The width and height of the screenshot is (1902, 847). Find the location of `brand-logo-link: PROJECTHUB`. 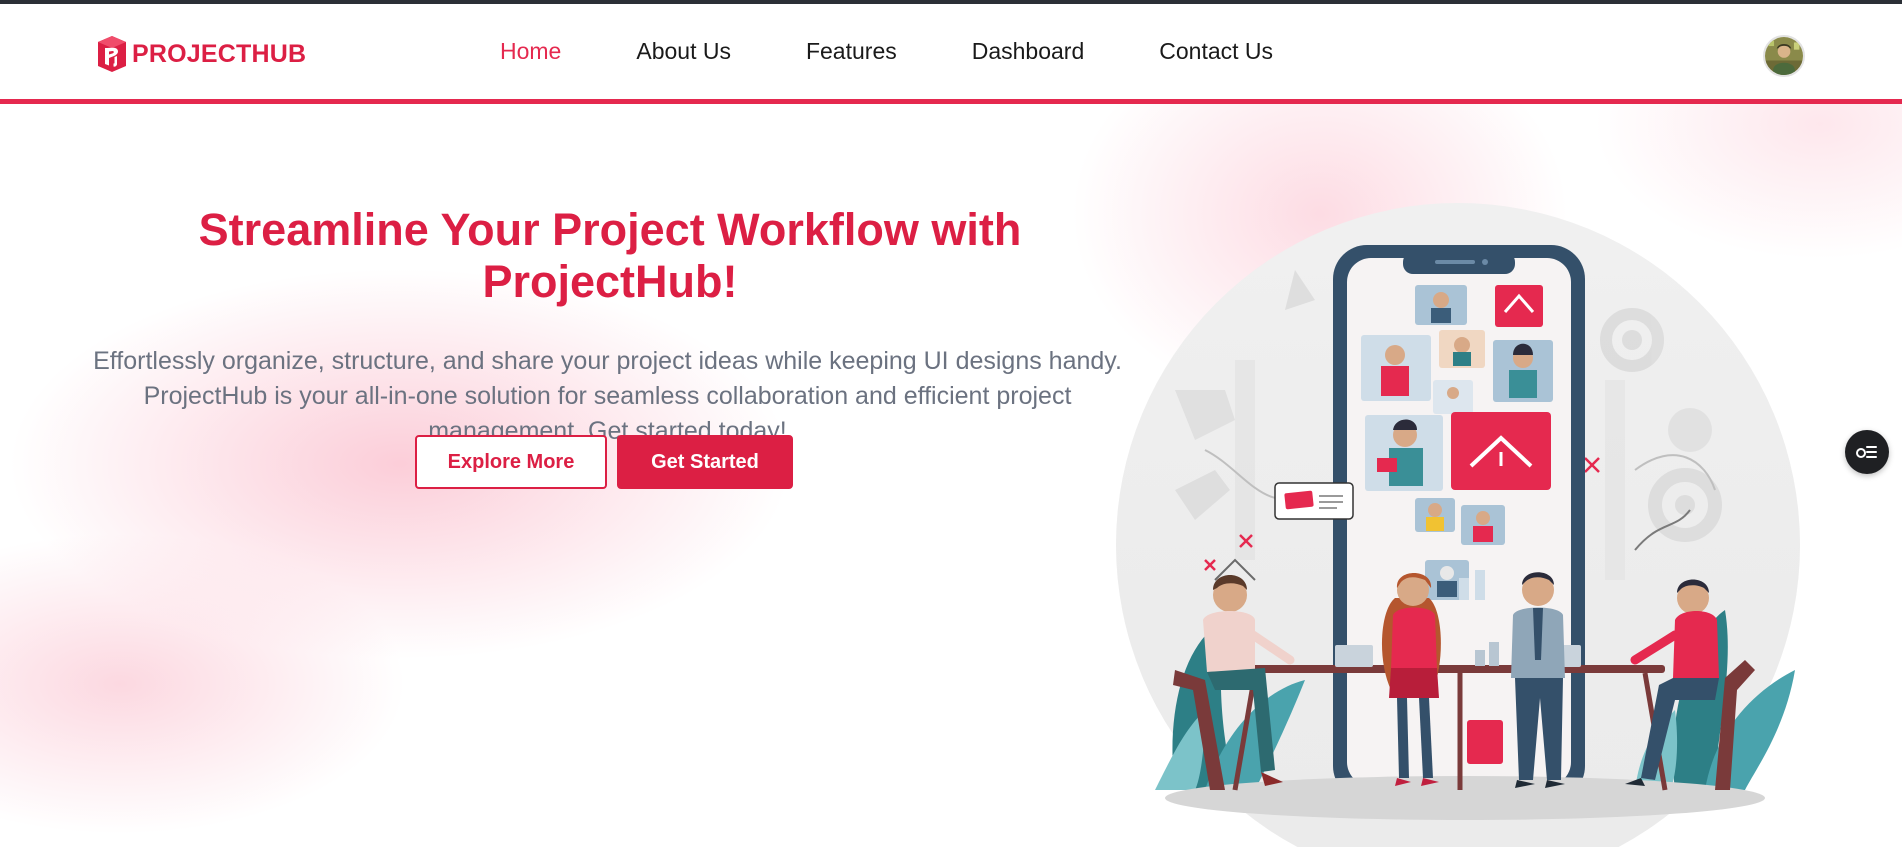

brand-logo-link: PROJECTHUB is located at coordinates (201, 54).